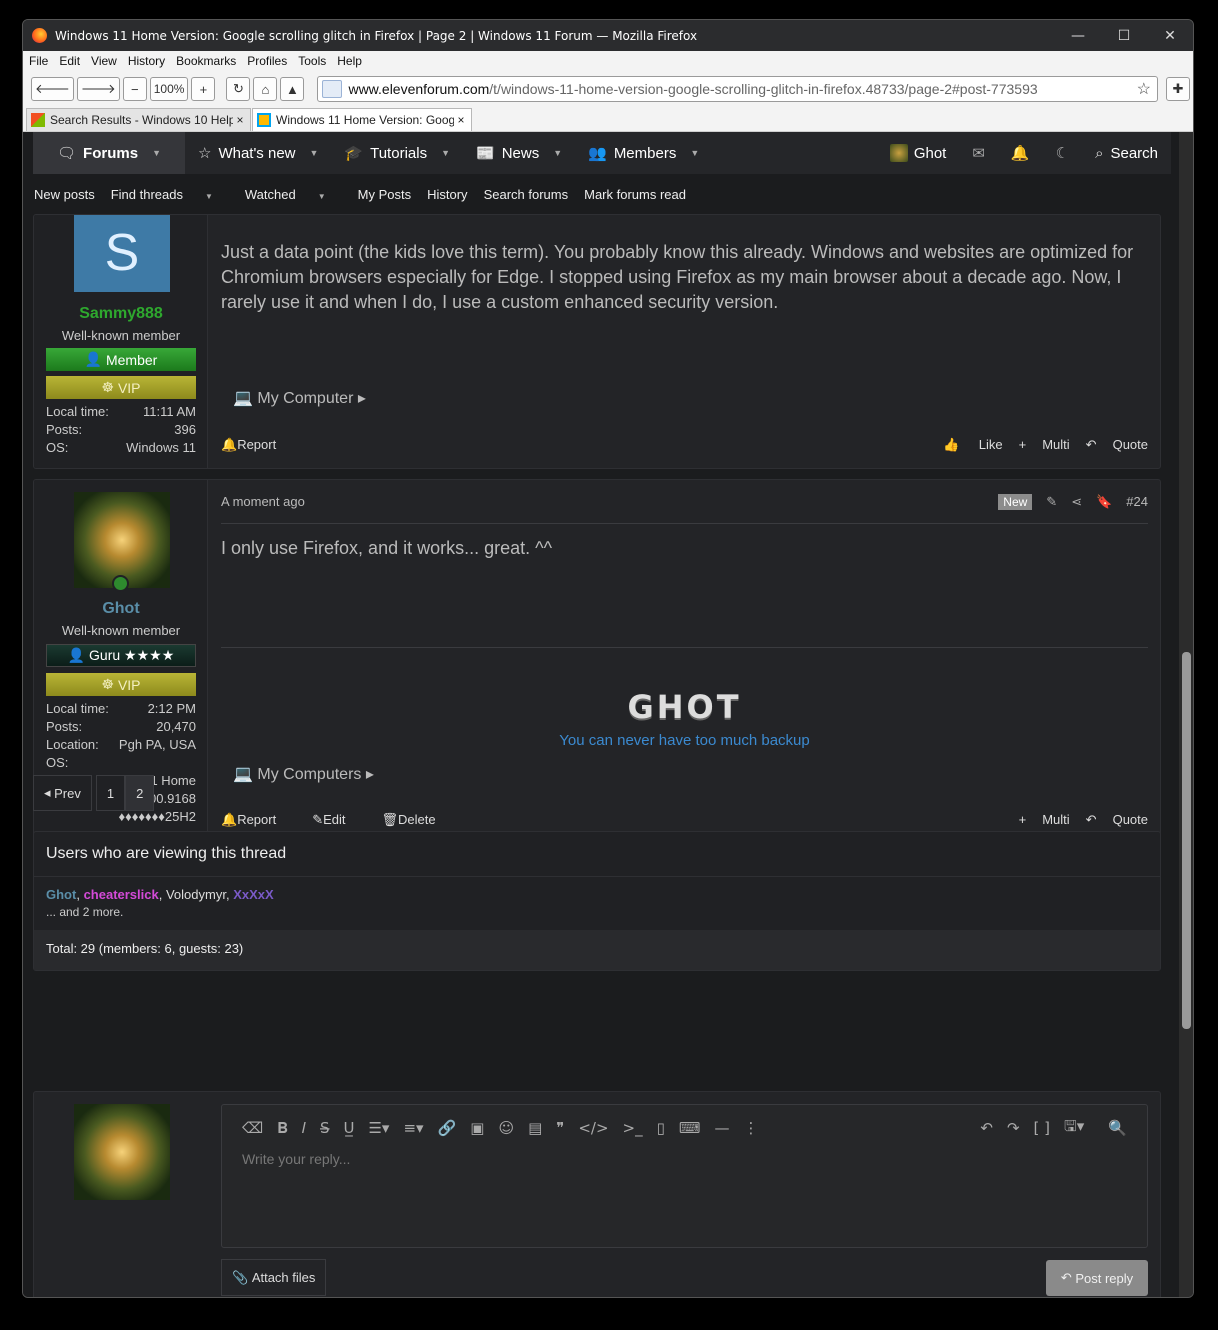 The width and height of the screenshot is (1218, 1330). Describe the element at coordinates (304, 1128) in the screenshot. I see `italic-icon: 𝐼` at that location.